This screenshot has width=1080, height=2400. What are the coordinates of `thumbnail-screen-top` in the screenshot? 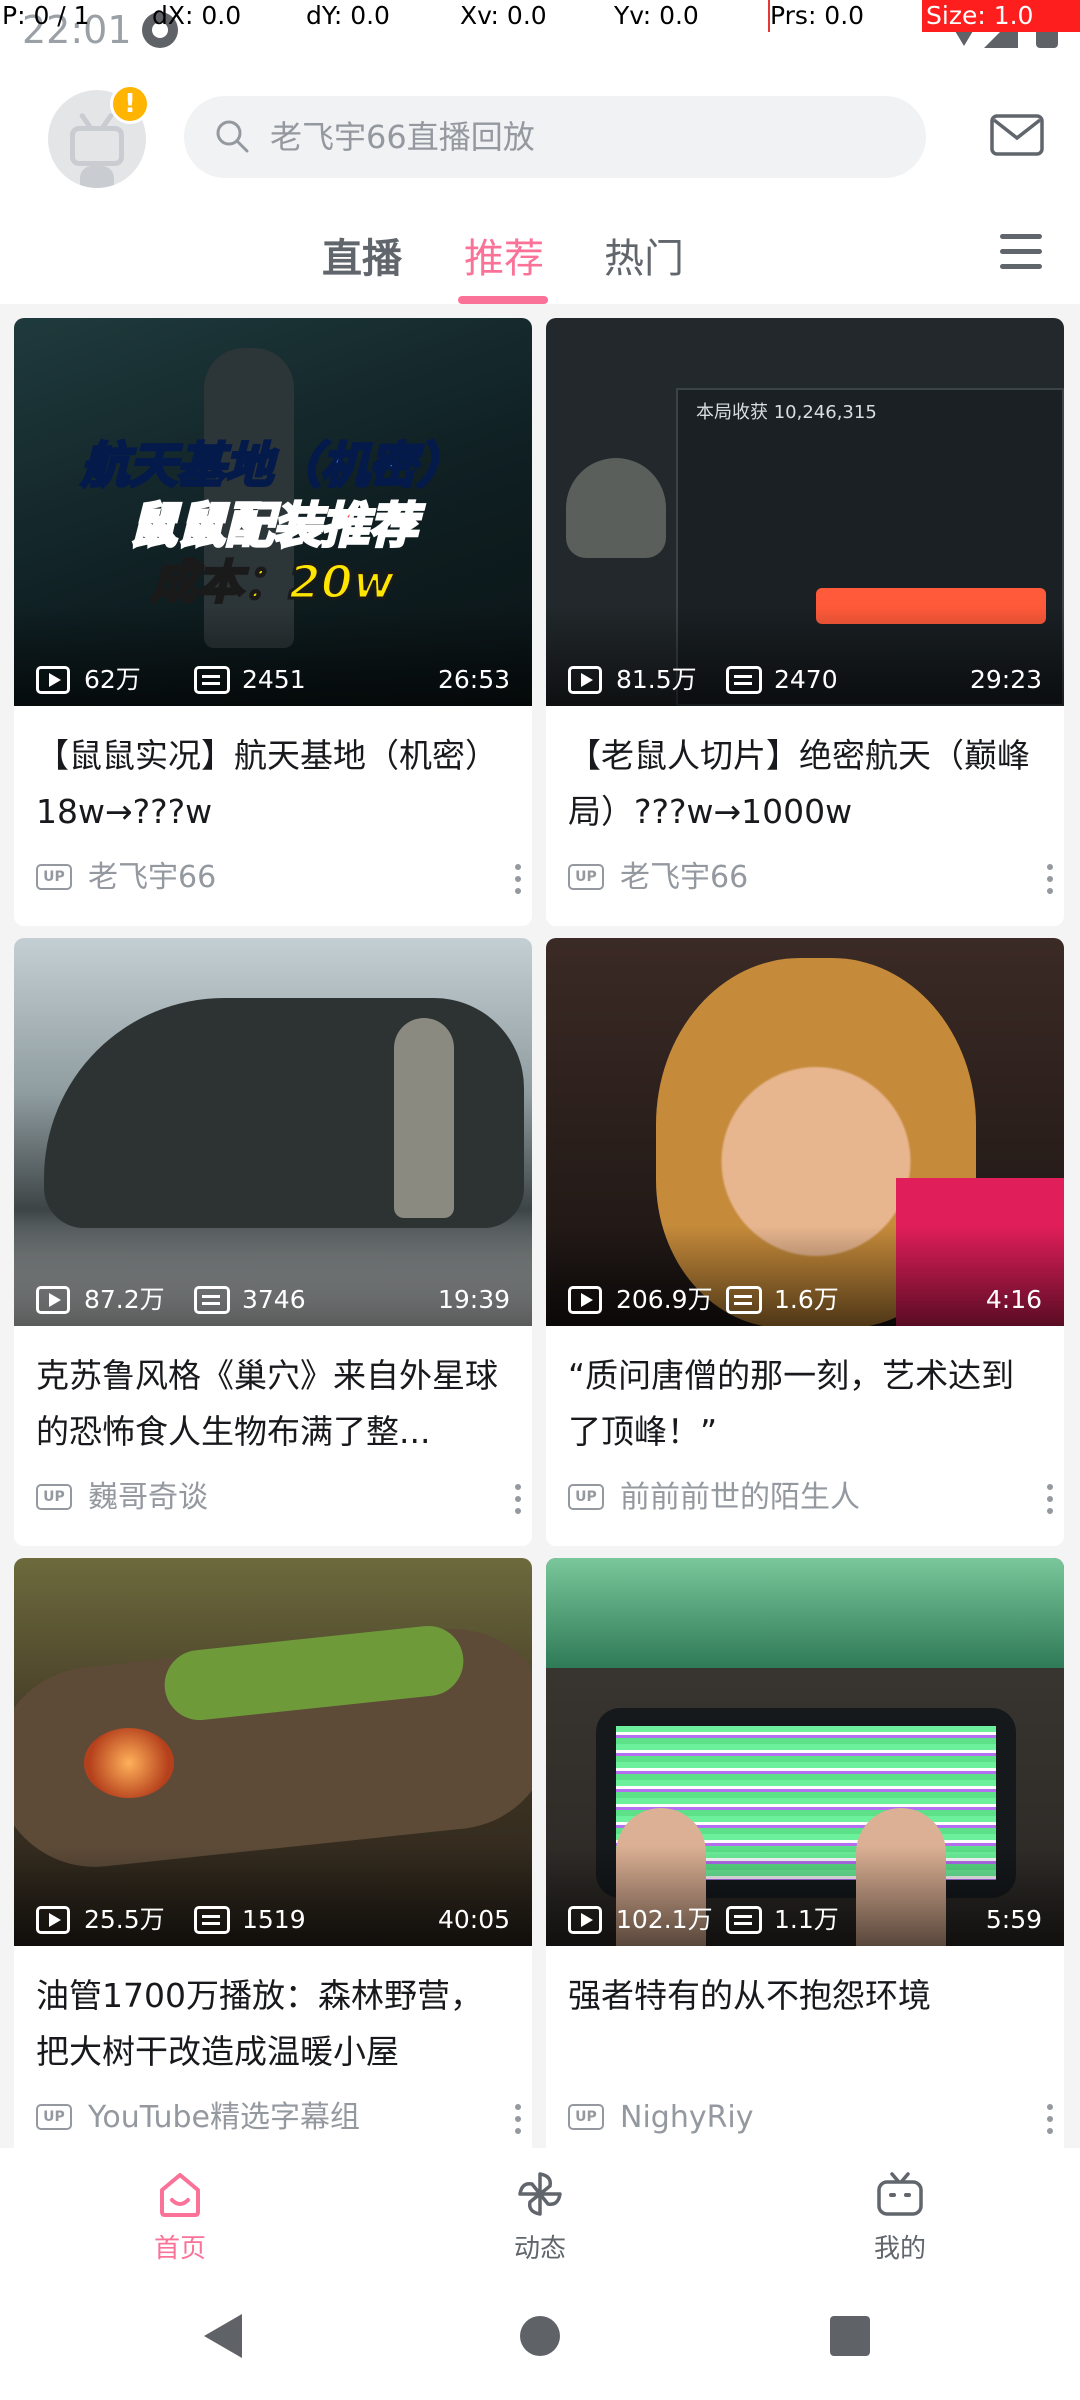 It's located at (805, 1613).